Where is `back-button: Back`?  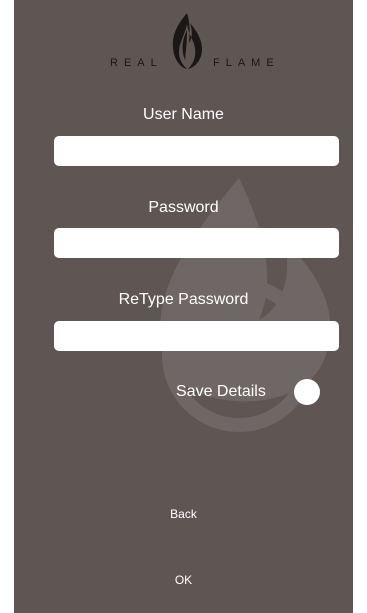
back-button: Back is located at coordinates (183, 514).